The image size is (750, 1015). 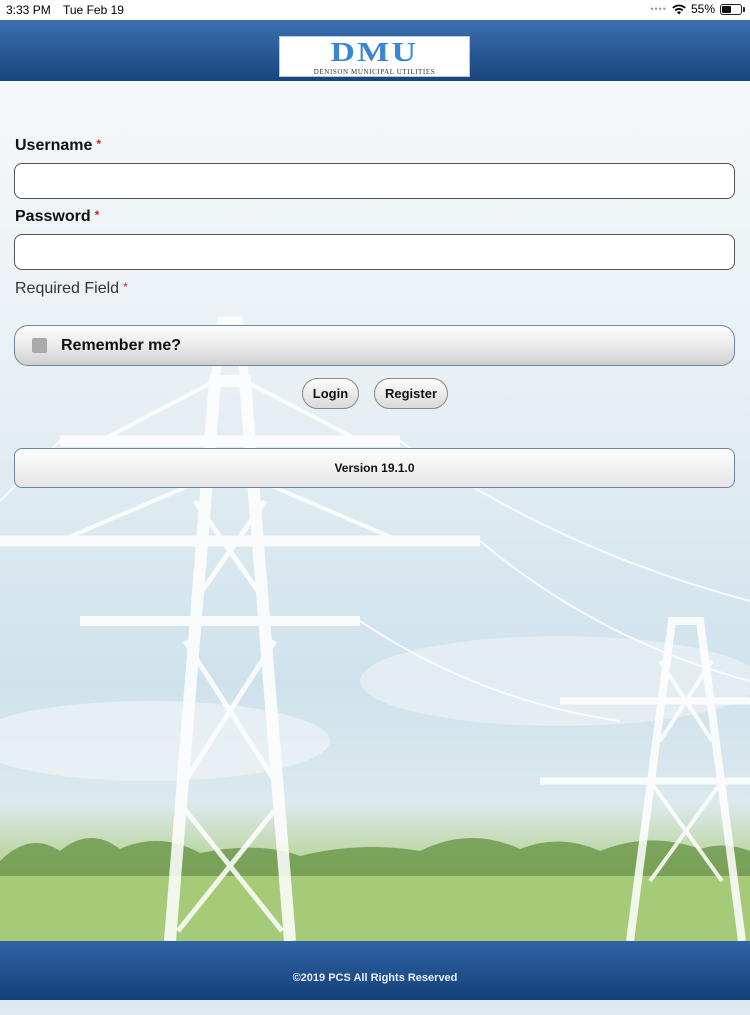 What do you see at coordinates (658, 9) in the screenshot?
I see `multitasking-dots-icon: ••••` at bounding box center [658, 9].